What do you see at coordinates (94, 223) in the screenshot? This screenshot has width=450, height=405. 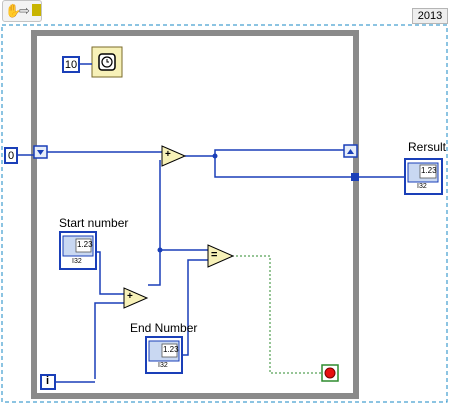 I see `start-number-label: Start number` at bounding box center [94, 223].